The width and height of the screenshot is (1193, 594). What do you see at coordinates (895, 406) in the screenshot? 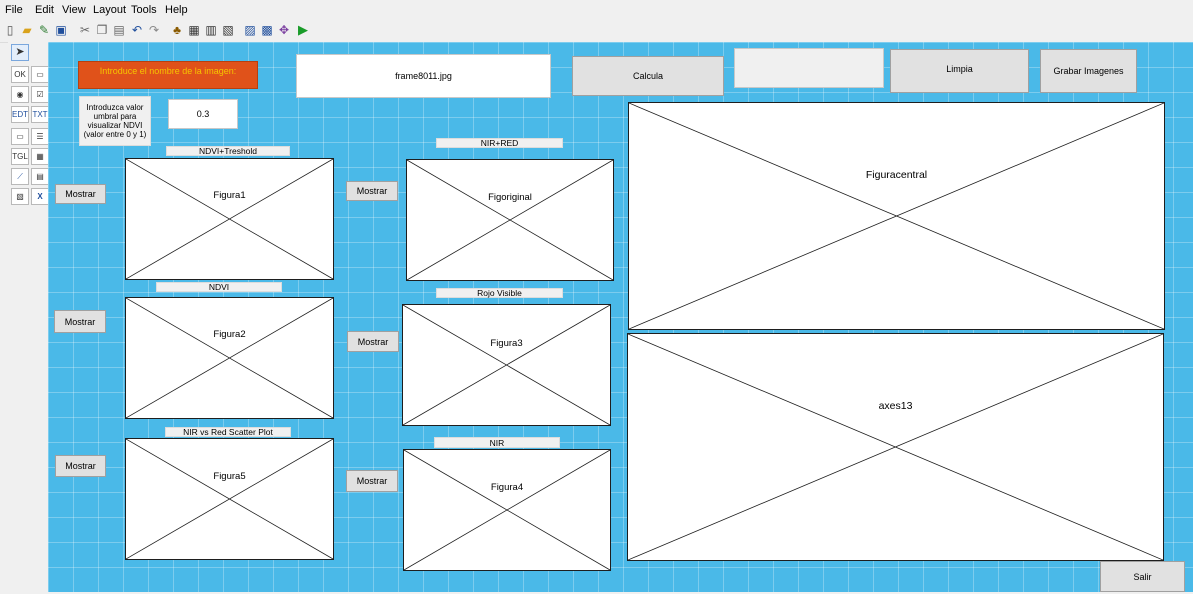
I see `axes-axes13-label: axes13` at bounding box center [895, 406].